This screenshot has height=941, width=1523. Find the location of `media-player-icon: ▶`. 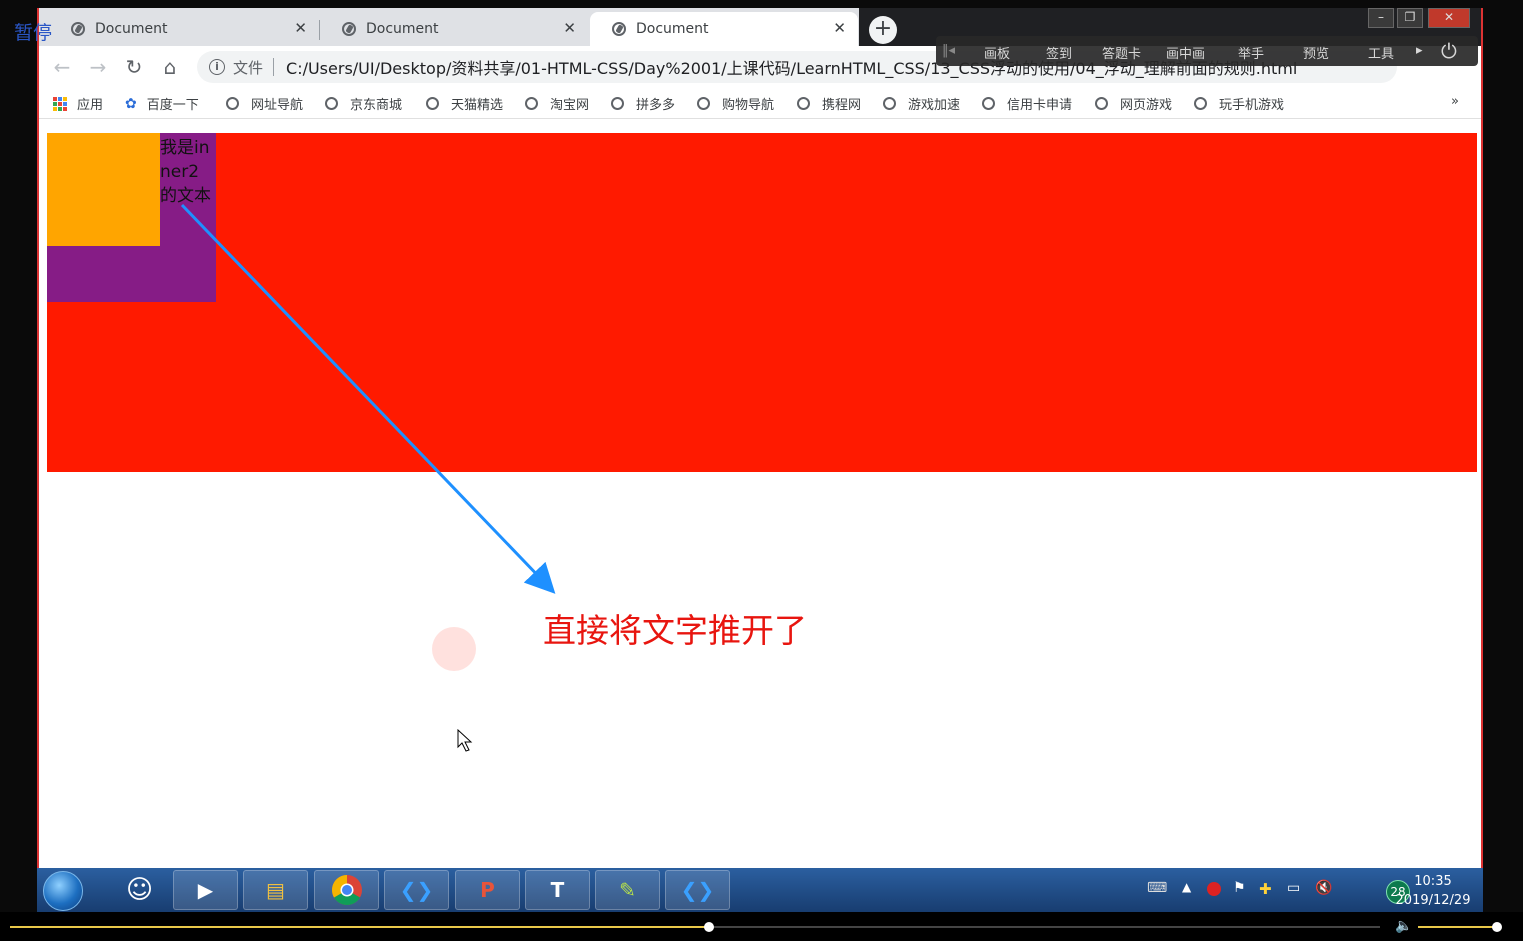

media-player-icon: ▶ is located at coordinates (205, 890).